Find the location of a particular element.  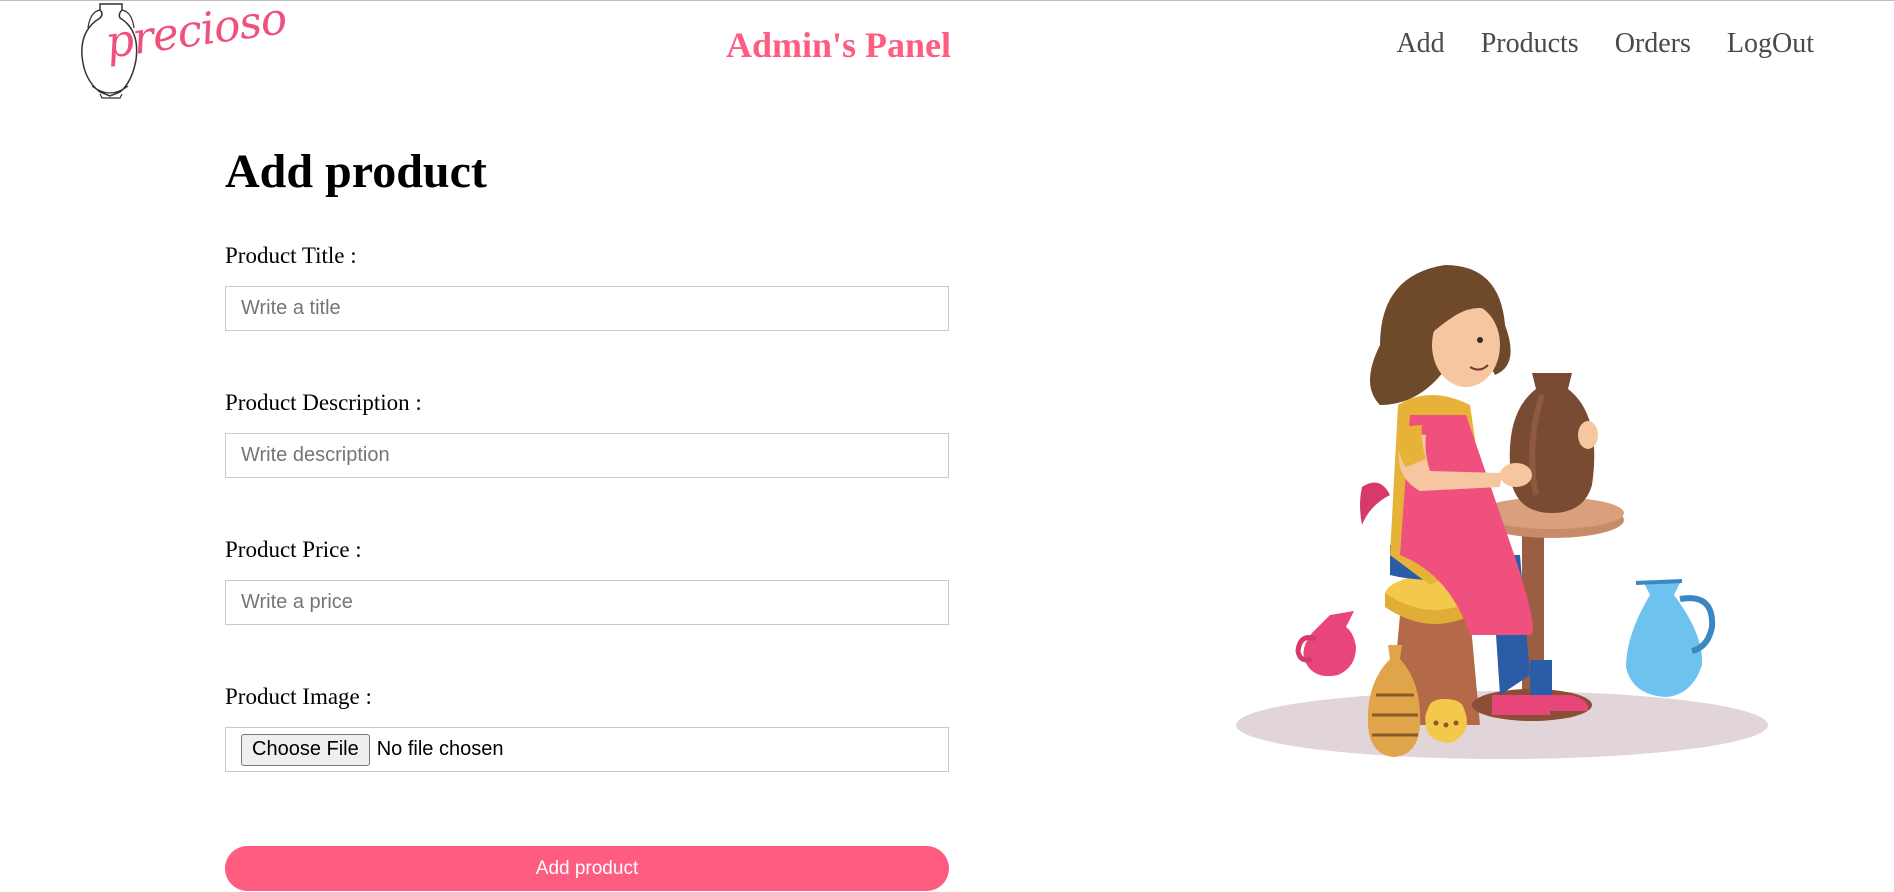

image-file-input: Choose File No file chosen is located at coordinates (587, 749).